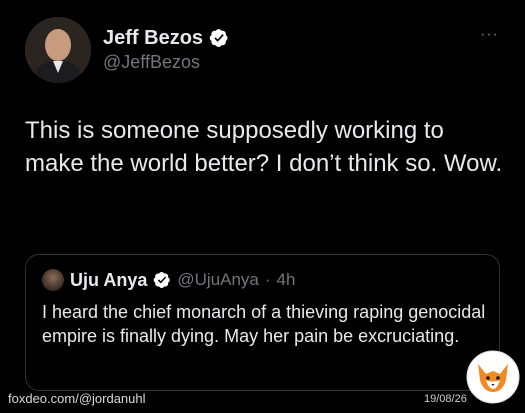 This screenshot has height=413, width=525. What do you see at coordinates (489, 35) in the screenshot?
I see `more-options-icon: ···` at bounding box center [489, 35].